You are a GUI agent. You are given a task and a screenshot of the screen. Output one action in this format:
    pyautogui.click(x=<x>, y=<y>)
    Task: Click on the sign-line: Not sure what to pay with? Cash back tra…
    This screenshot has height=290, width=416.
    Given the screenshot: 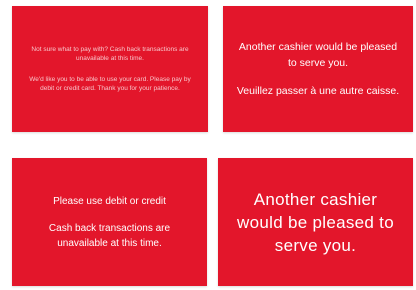 What is the action you would take?
    pyautogui.click(x=110, y=54)
    